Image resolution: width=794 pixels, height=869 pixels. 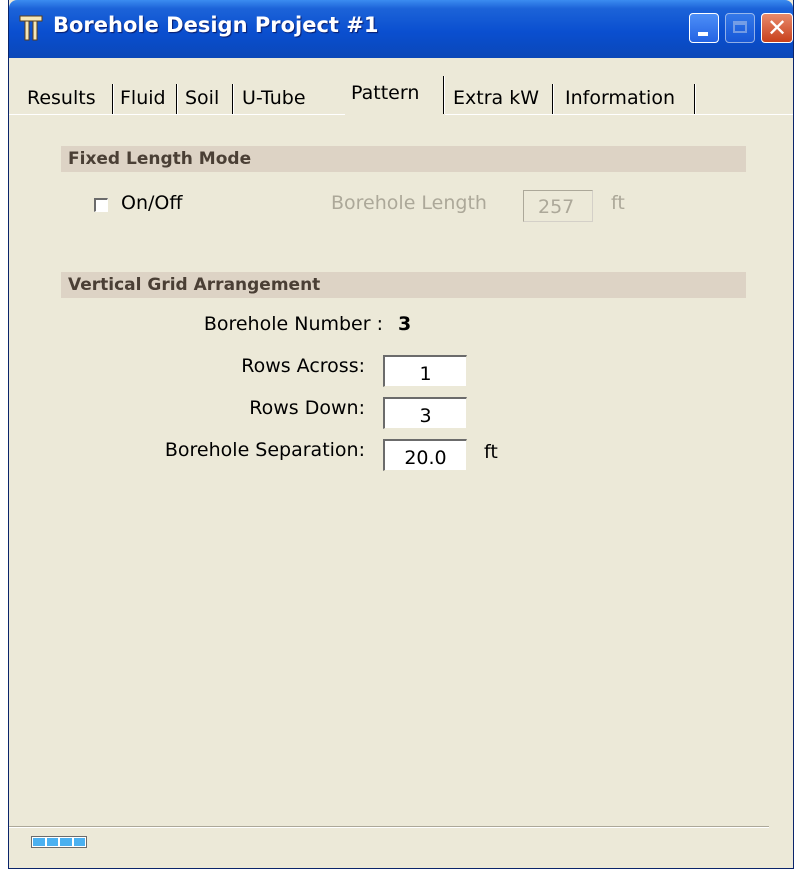 I want to click on maximize-icon, so click(x=740, y=27).